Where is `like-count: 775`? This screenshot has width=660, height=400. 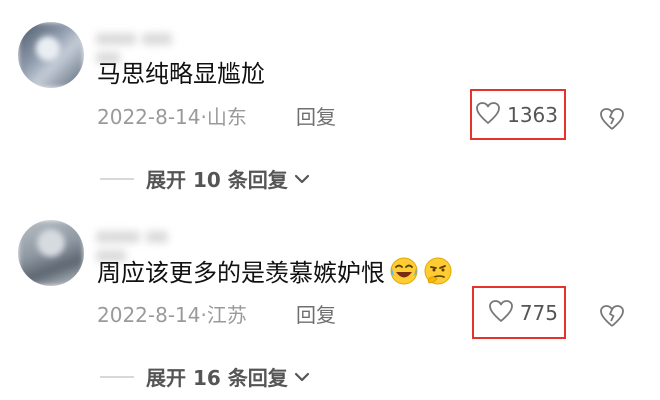
like-count: 775 is located at coordinates (538, 312).